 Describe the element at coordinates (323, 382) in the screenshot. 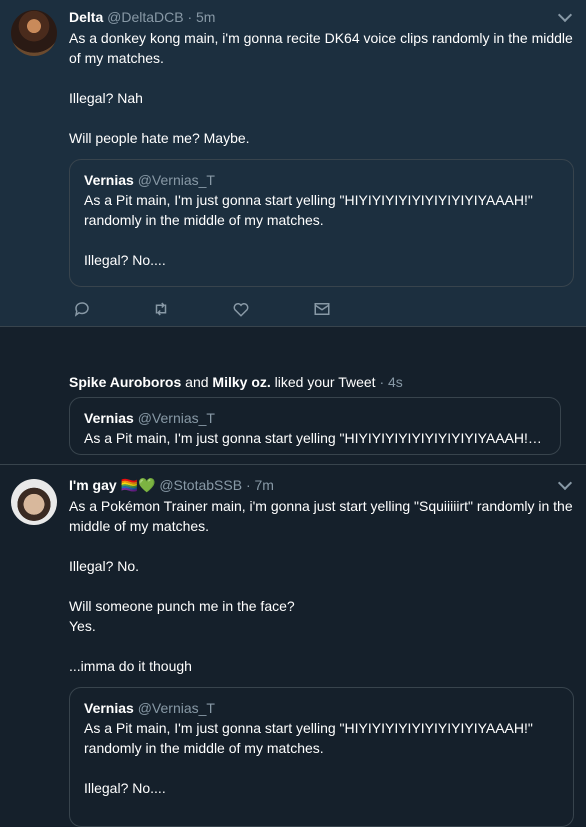

I see `notification-action: liked your Tweet` at that location.